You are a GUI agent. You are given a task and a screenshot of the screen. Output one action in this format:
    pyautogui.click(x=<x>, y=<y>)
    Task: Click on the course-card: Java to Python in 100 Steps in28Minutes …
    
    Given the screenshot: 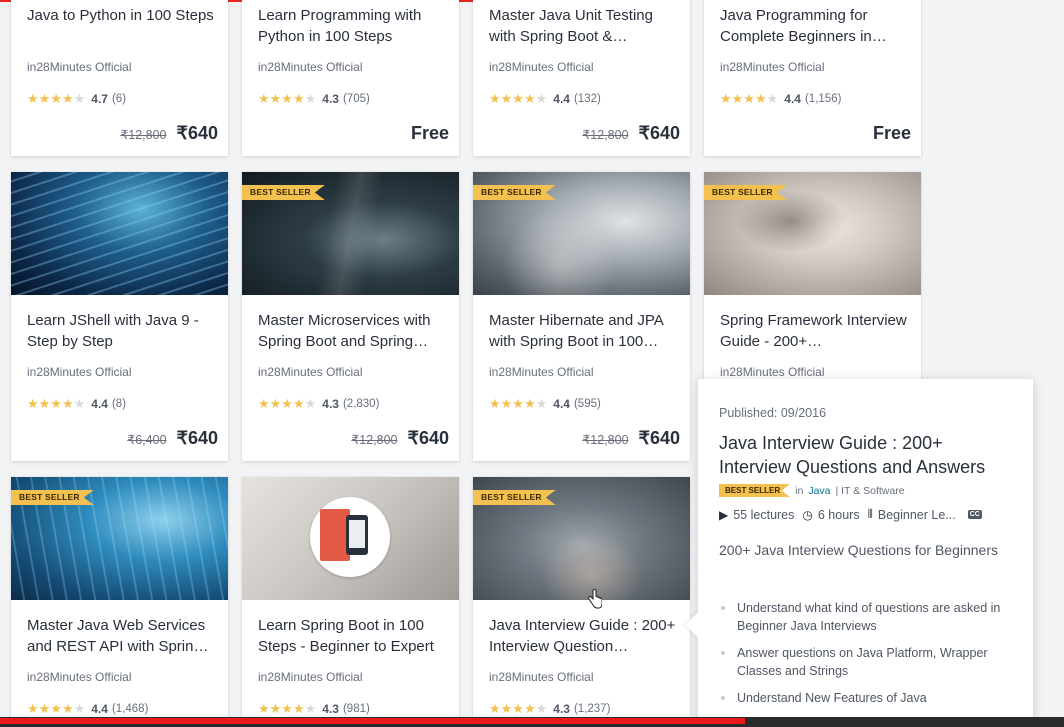 What is the action you would take?
    pyautogui.click(x=119, y=78)
    